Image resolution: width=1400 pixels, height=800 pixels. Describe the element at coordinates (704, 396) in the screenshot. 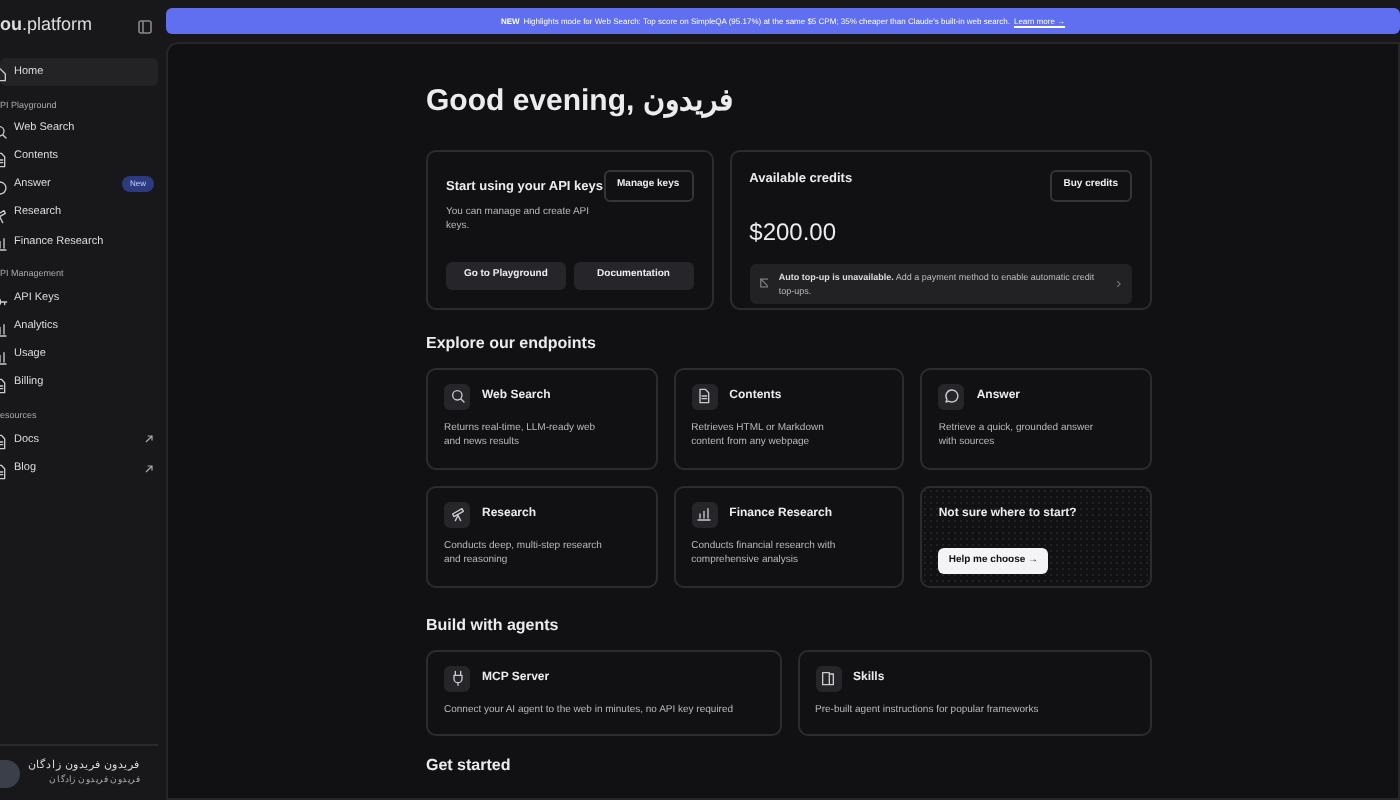

I see `document-icon` at that location.